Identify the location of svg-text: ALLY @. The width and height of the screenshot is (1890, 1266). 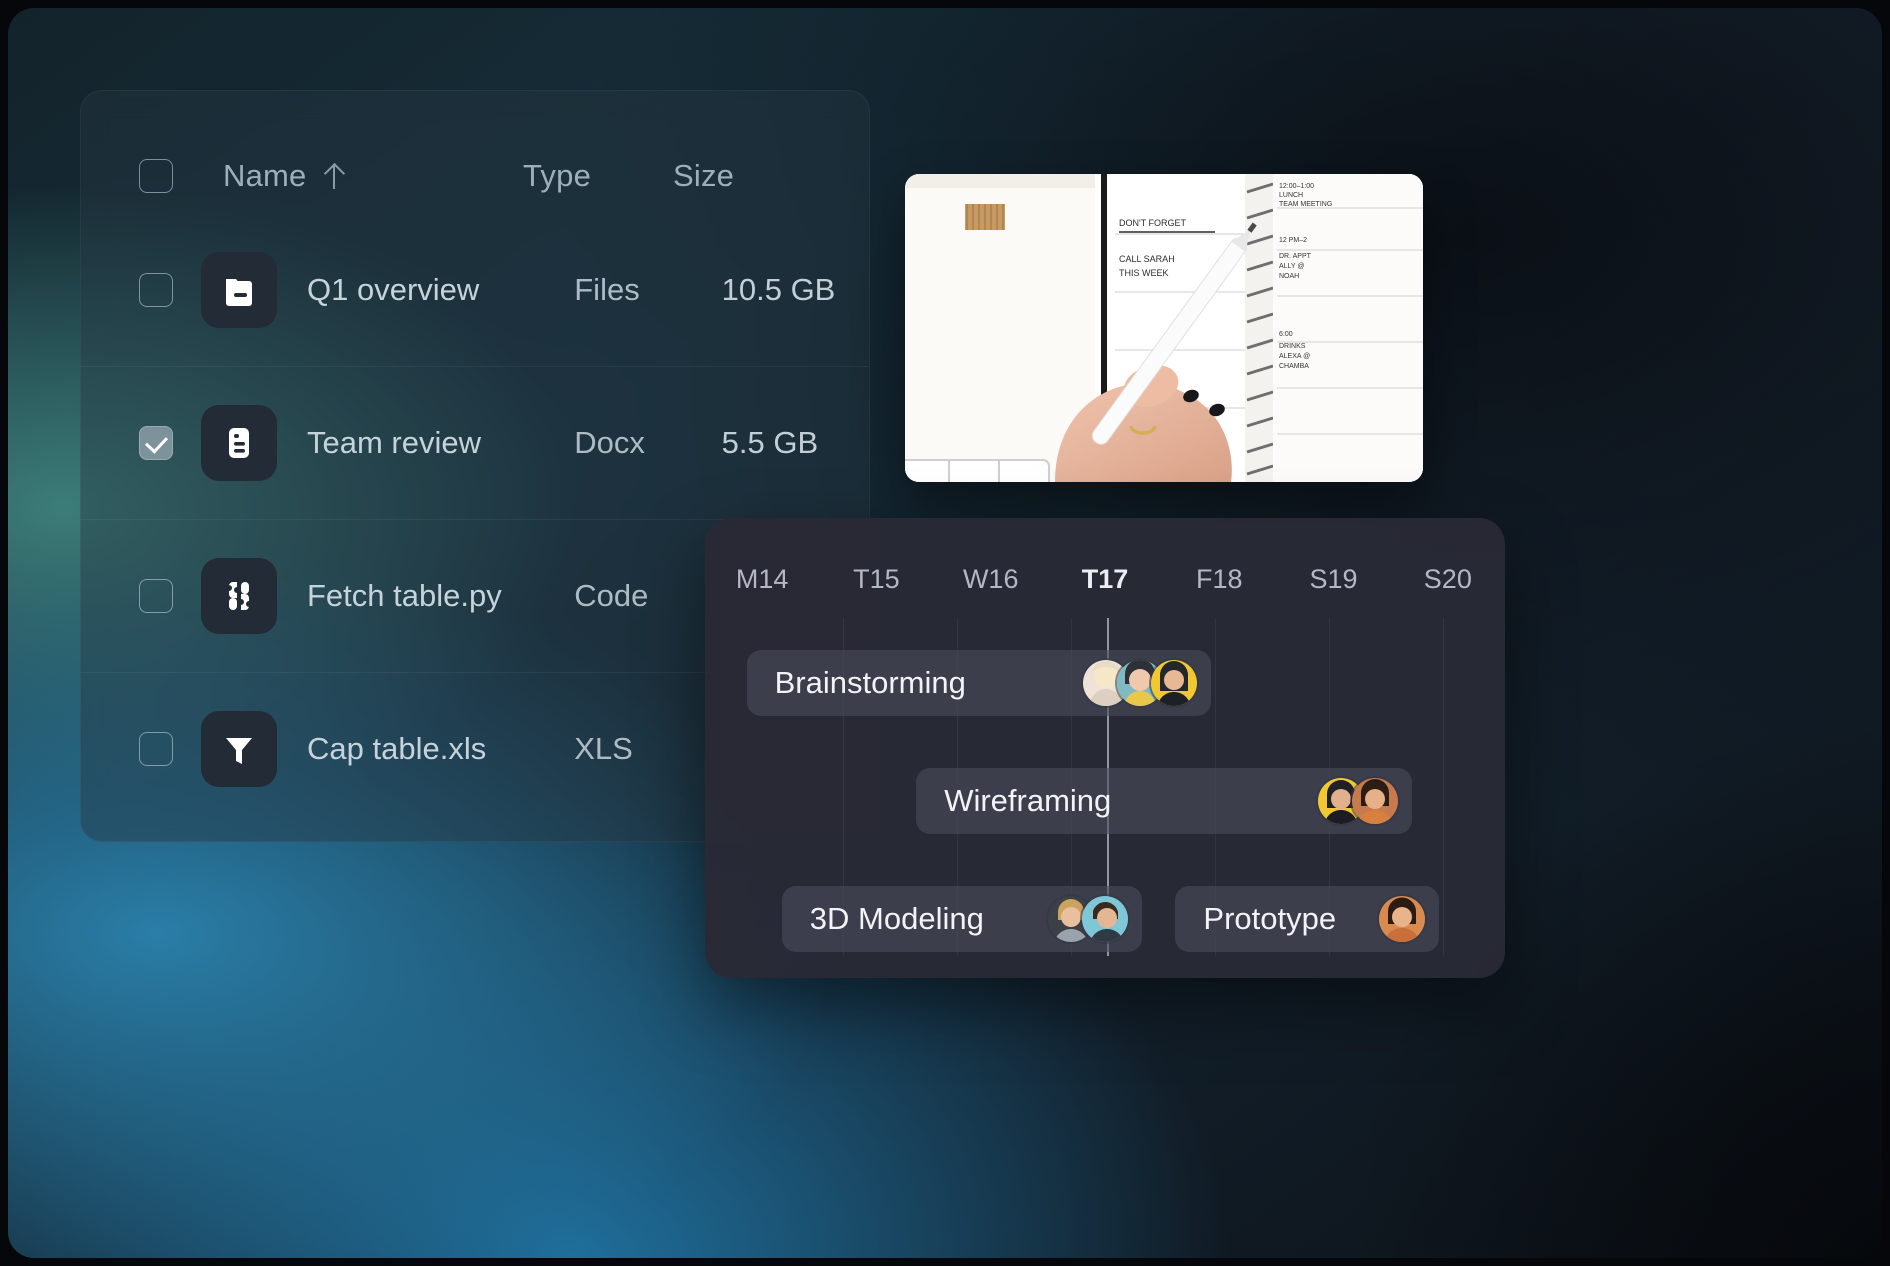
(1292, 266).